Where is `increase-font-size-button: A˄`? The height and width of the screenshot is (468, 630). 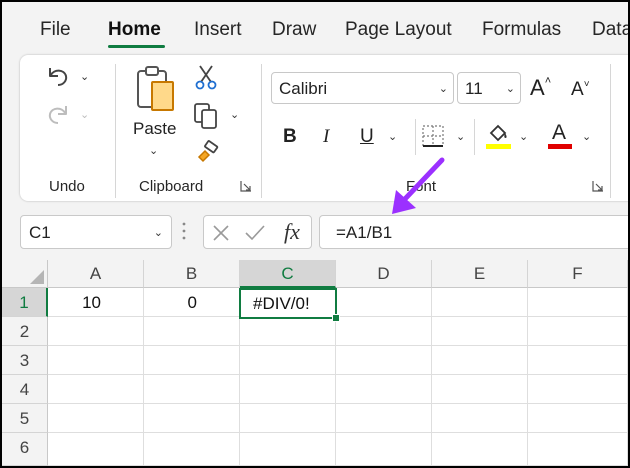 increase-font-size-button: A˄ is located at coordinates (540, 88).